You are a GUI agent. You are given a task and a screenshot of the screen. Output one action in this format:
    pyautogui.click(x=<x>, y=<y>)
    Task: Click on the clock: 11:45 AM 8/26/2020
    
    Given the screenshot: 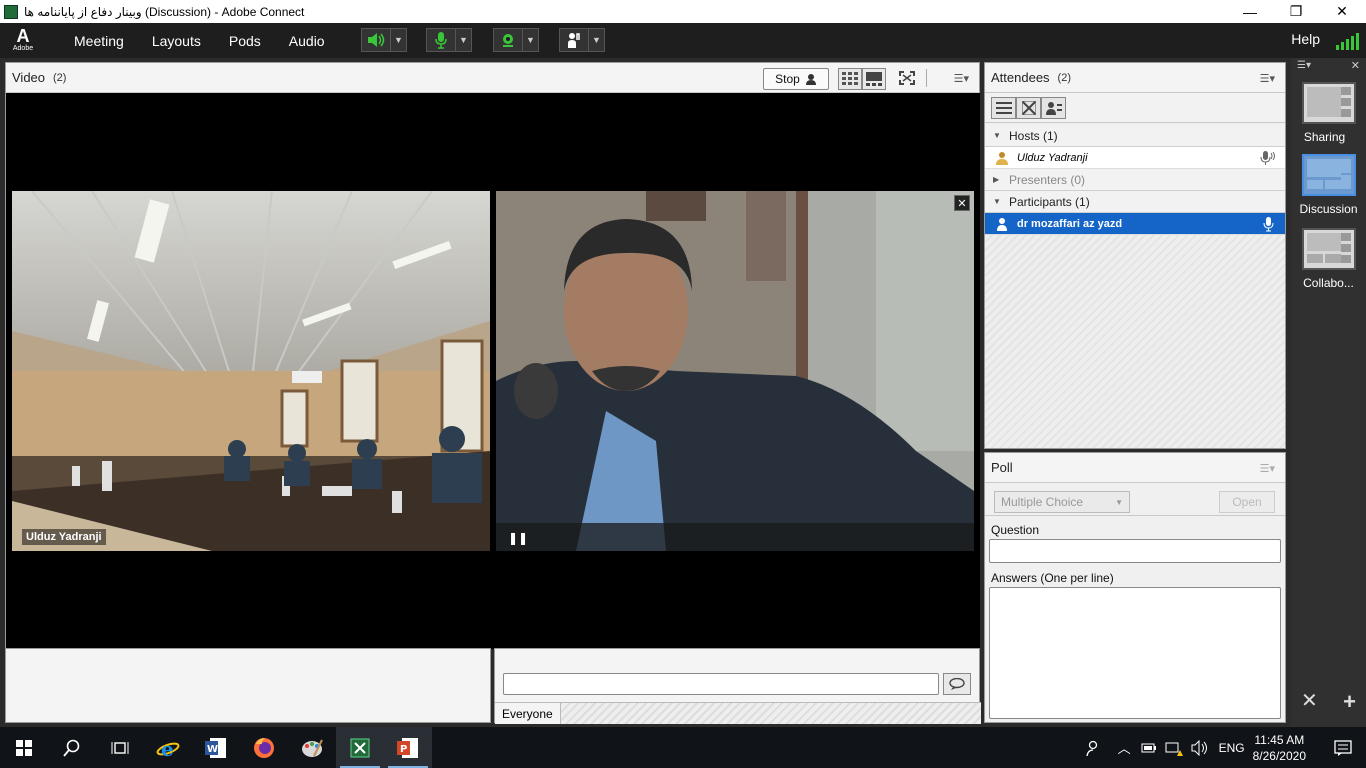 What is the action you would take?
    pyautogui.click(x=1279, y=748)
    